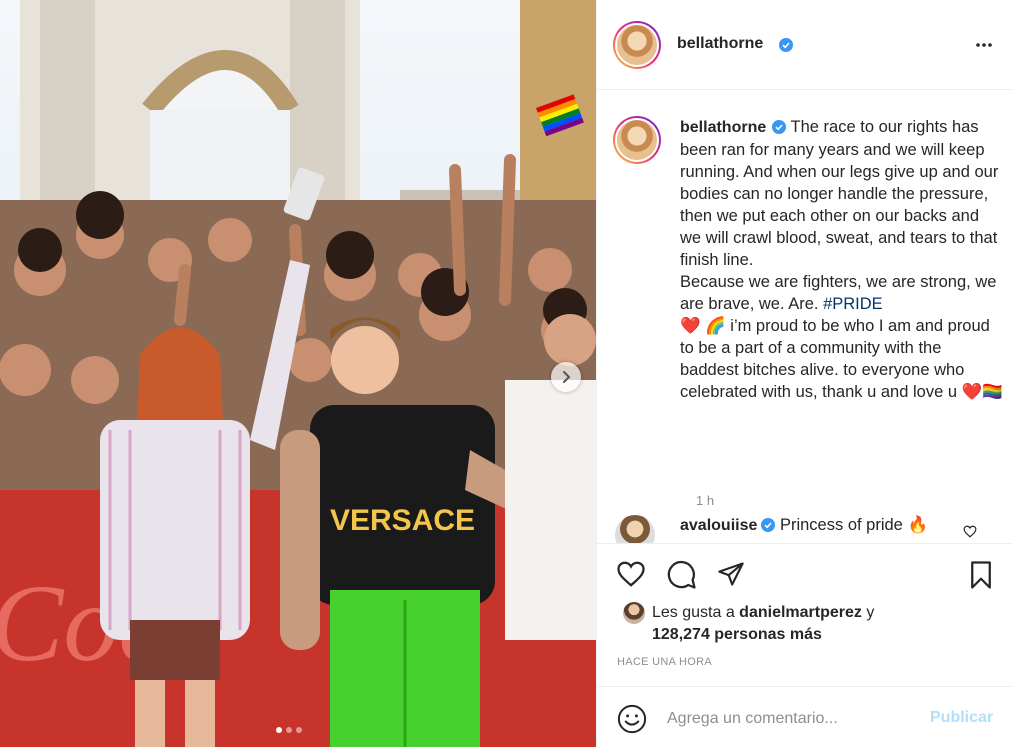 This screenshot has height=747, width=1013. Describe the element at coordinates (981, 575) in the screenshot. I see `save-bookmark-icon` at that location.